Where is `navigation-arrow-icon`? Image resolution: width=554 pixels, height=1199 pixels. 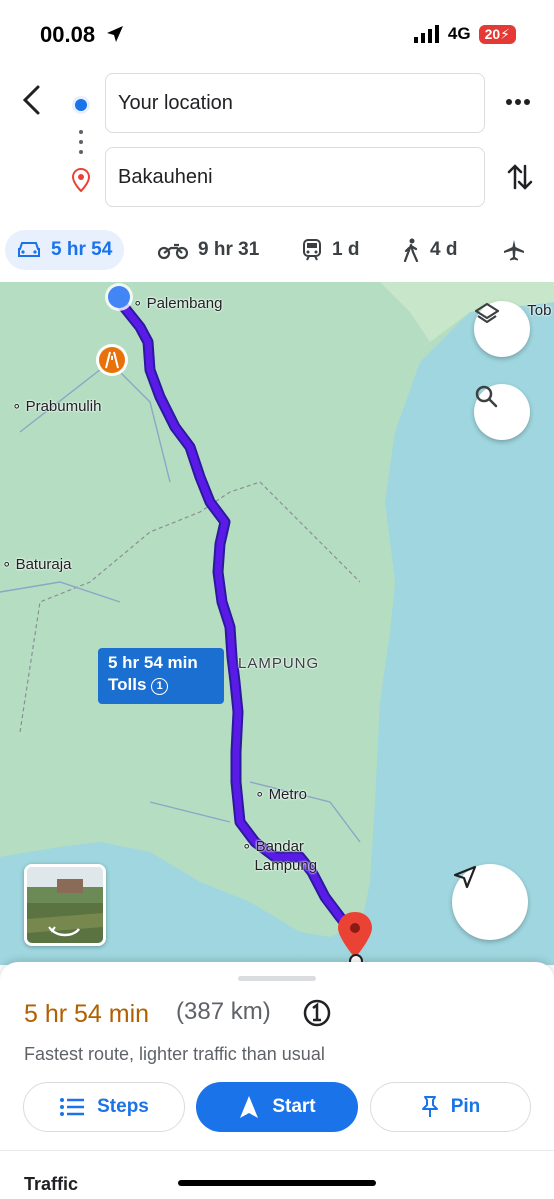 navigation-arrow-icon is located at coordinates (465, 877).